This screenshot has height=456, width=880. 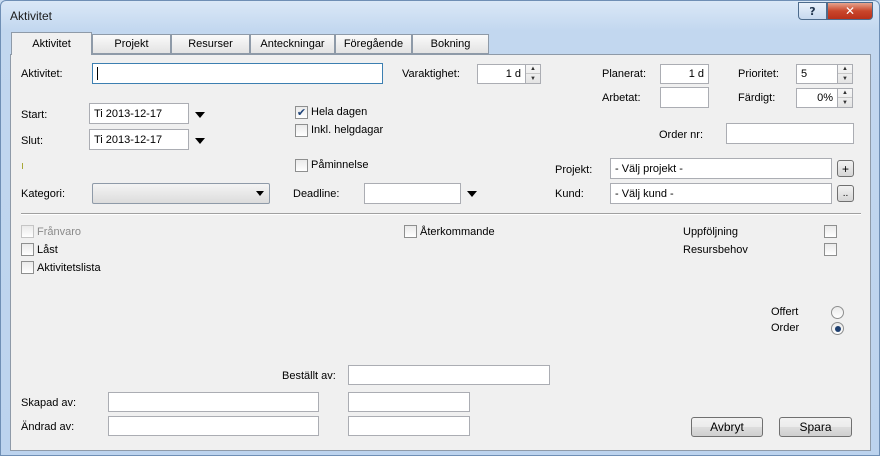 What do you see at coordinates (837, 312) in the screenshot?
I see `offert-radio` at bounding box center [837, 312].